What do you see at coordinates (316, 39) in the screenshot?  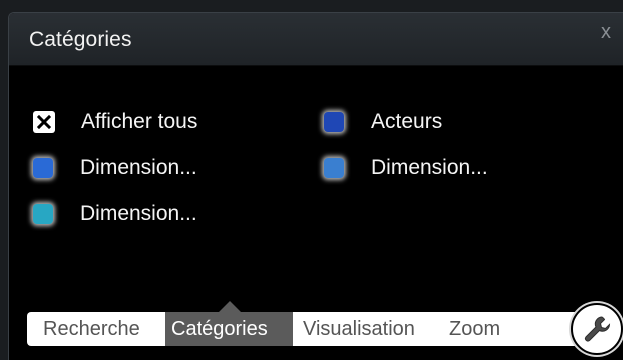 I see `panel-header: Catégories x` at bounding box center [316, 39].